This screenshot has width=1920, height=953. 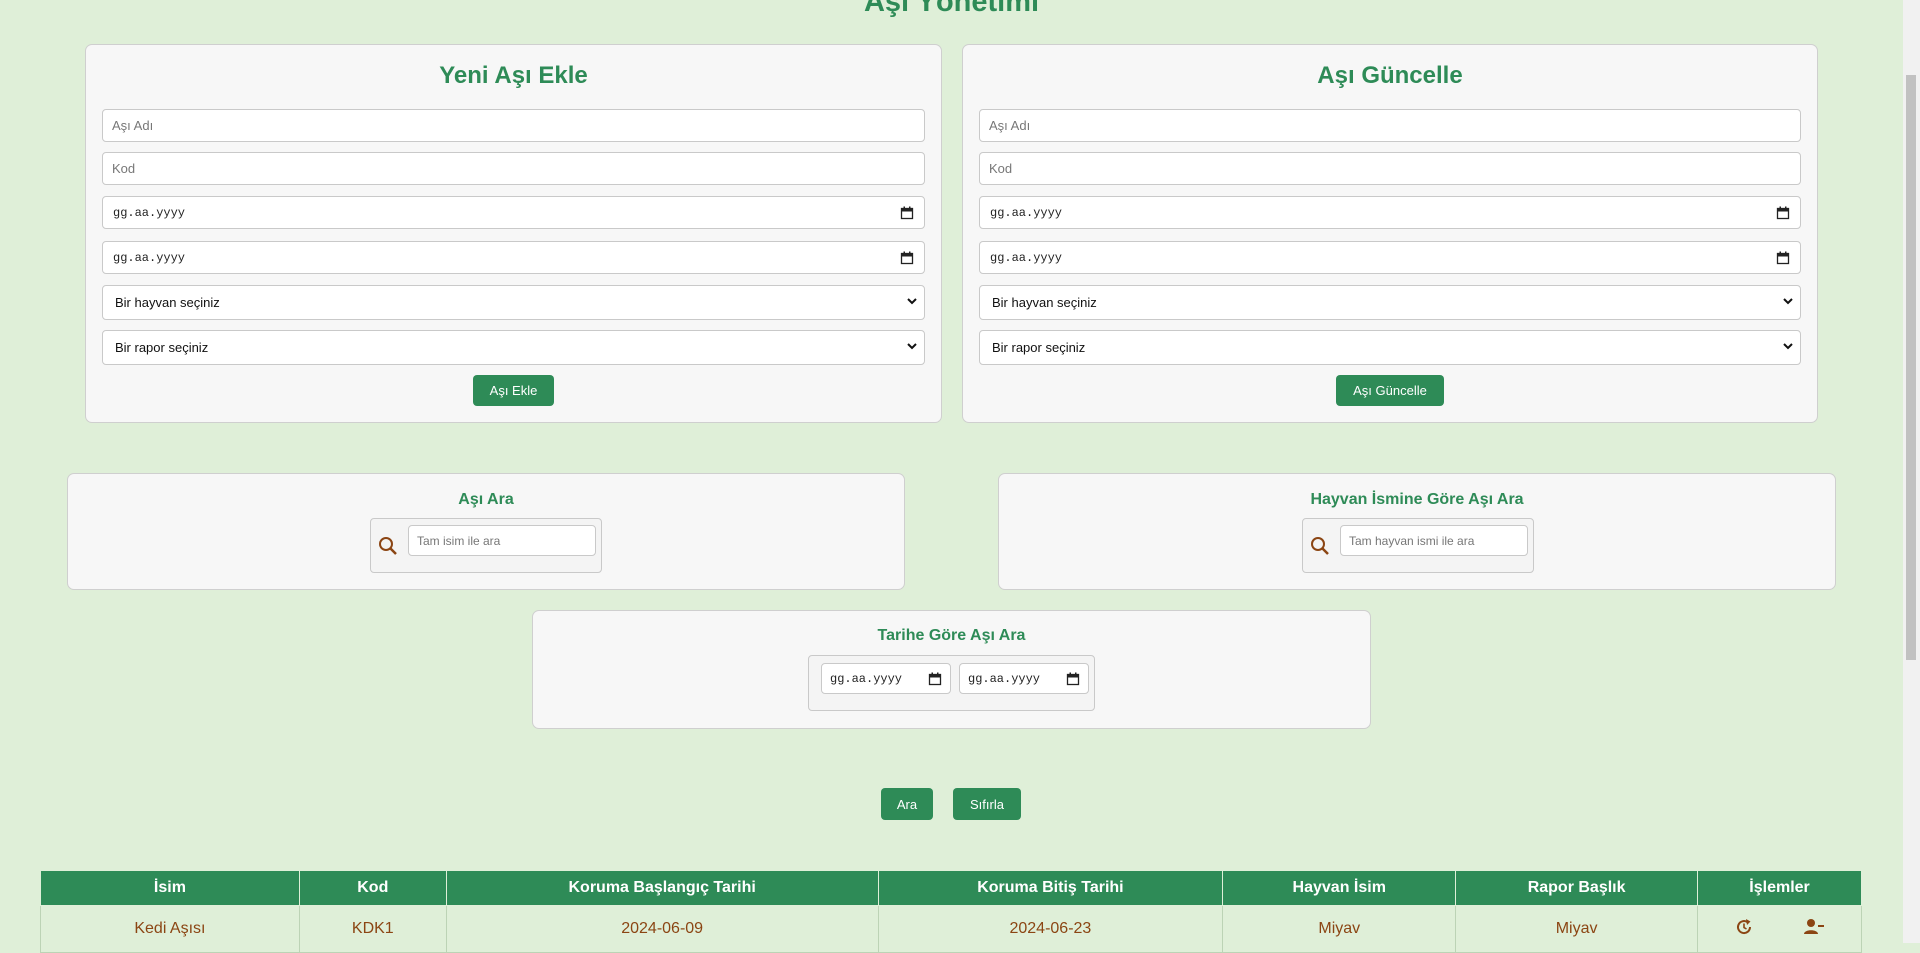 I want to click on update-report-select-value: Bir rapor seçiniz, so click(x=1039, y=347).